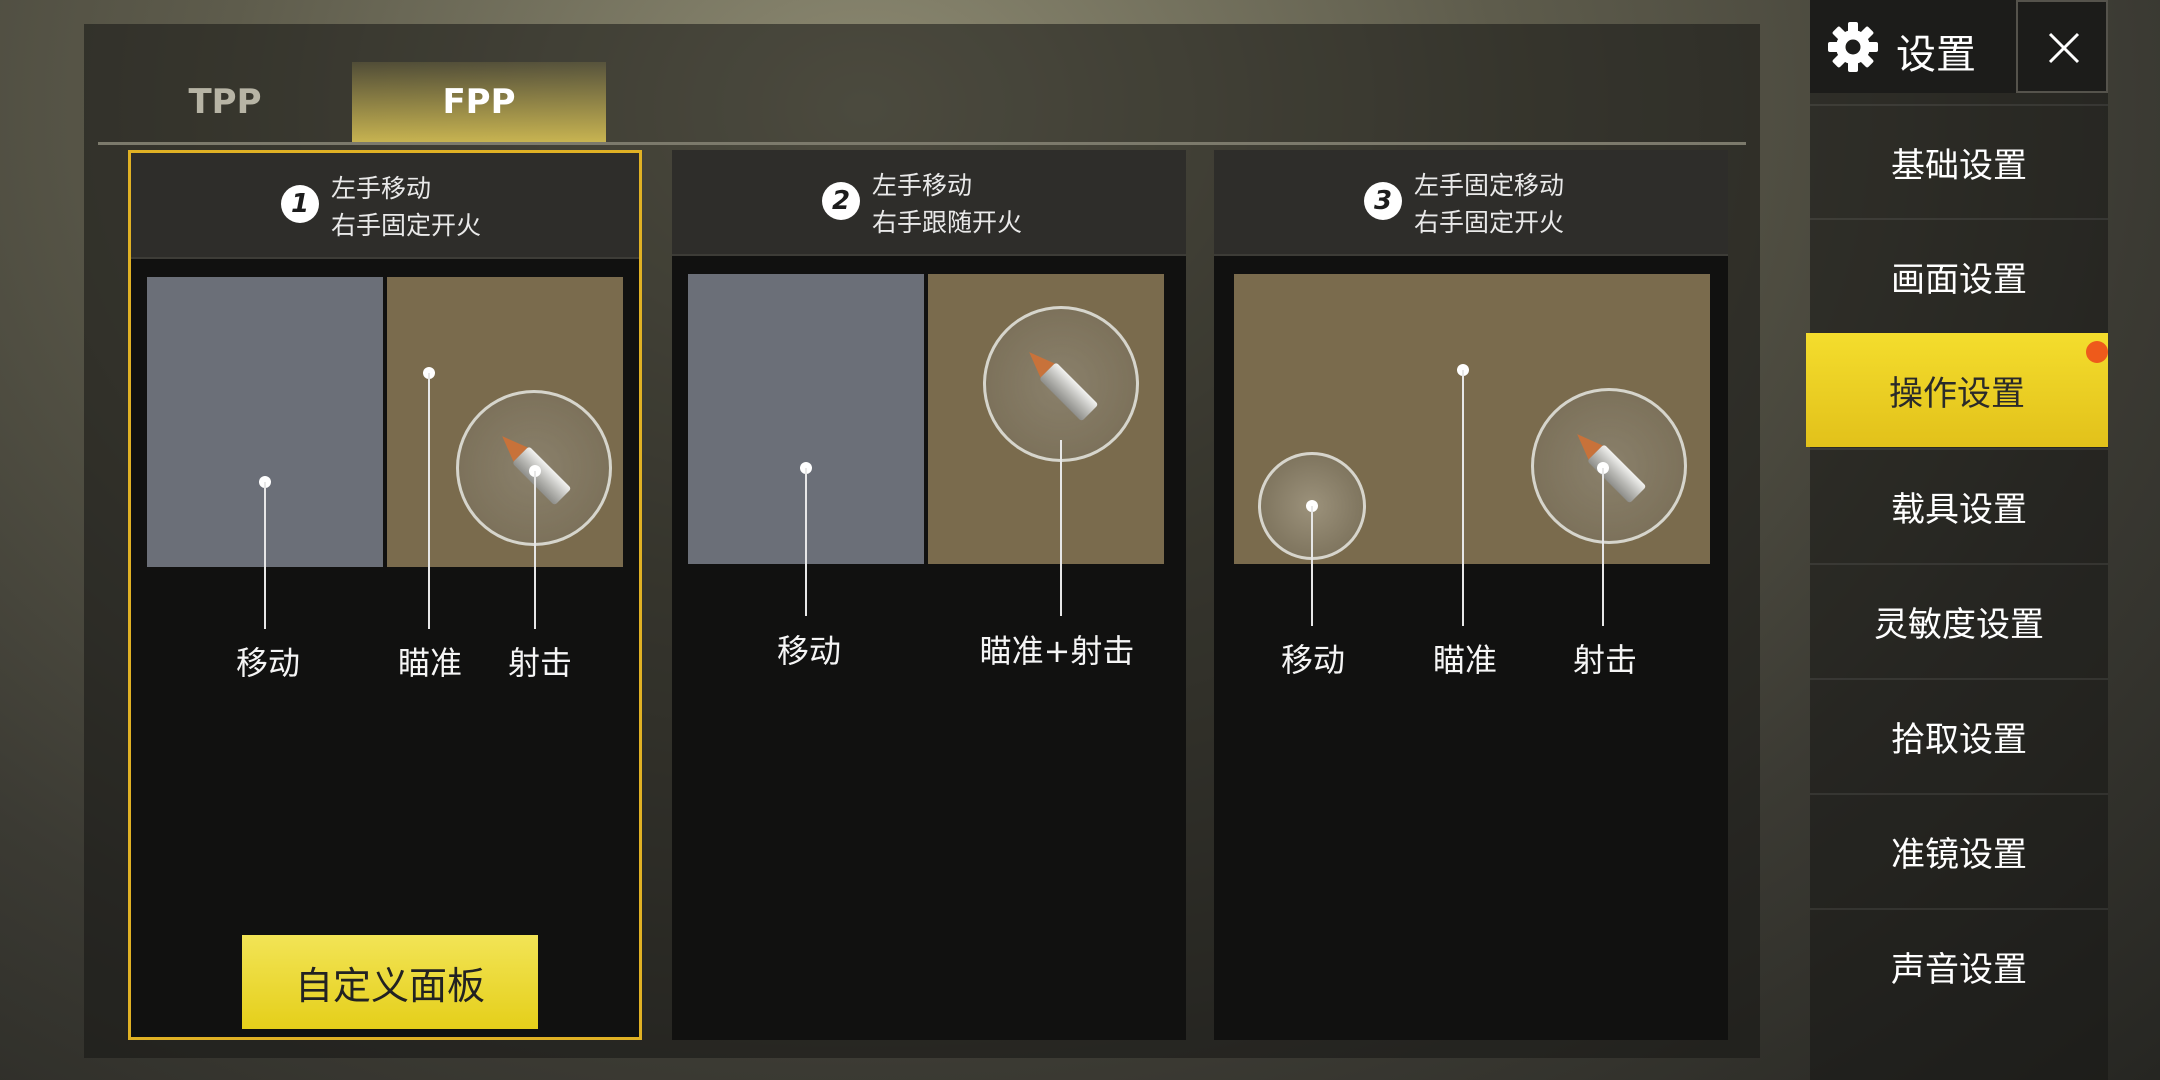 The image size is (2160, 1080). Describe the element at coordinates (1959, 161) in the screenshot. I see `menu-item-basic: 基础设置` at that location.